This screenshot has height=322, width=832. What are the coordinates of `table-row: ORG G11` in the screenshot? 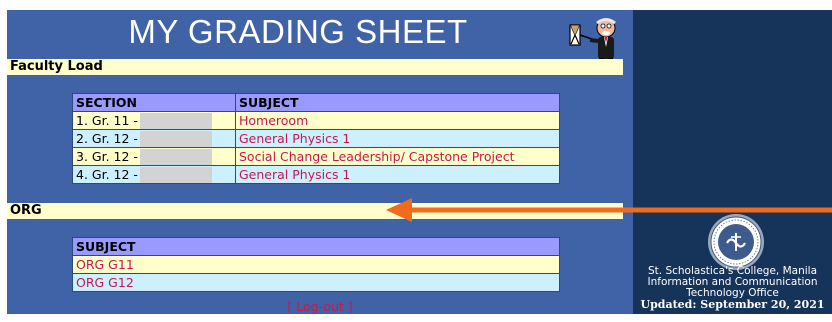 It's located at (316, 264).